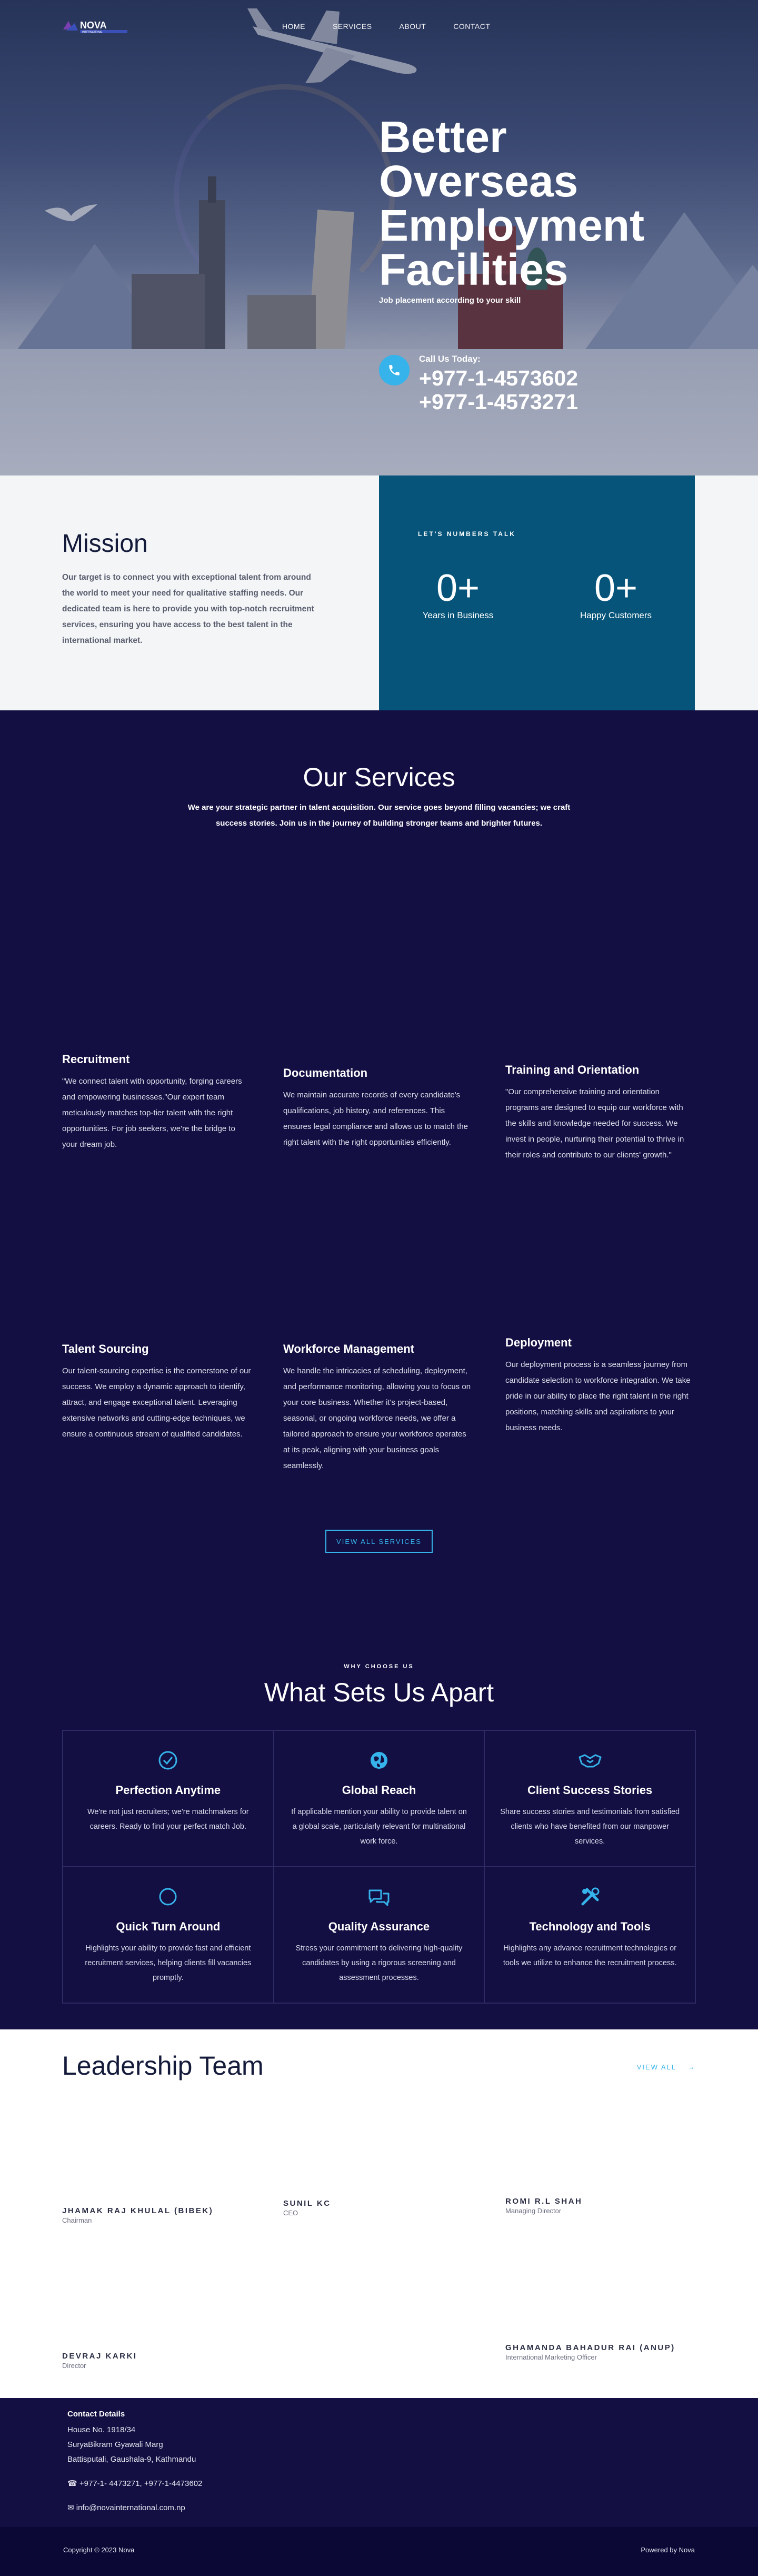 Image resolution: width=758 pixels, height=2576 pixels. Describe the element at coordinates (544, 2201) in the screenshot. I see `leader-name: ROMI R.L SHAH` at that location.